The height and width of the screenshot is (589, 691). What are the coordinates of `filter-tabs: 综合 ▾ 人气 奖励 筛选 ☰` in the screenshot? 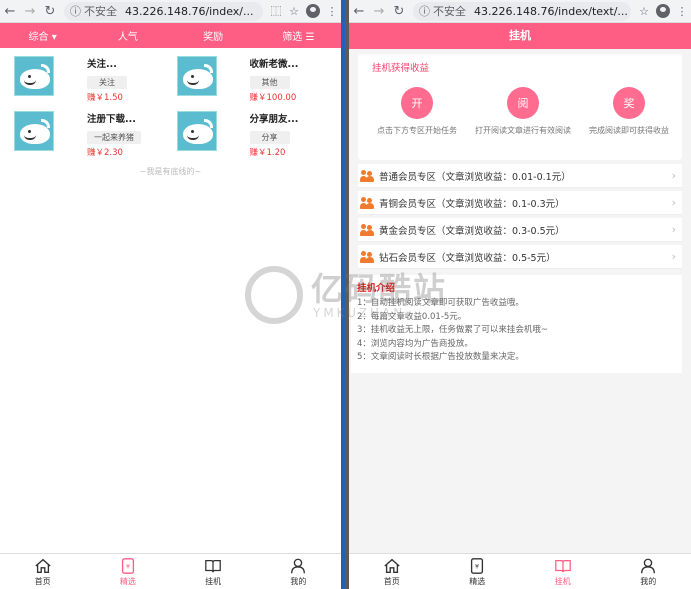 It's located at (170, 35).